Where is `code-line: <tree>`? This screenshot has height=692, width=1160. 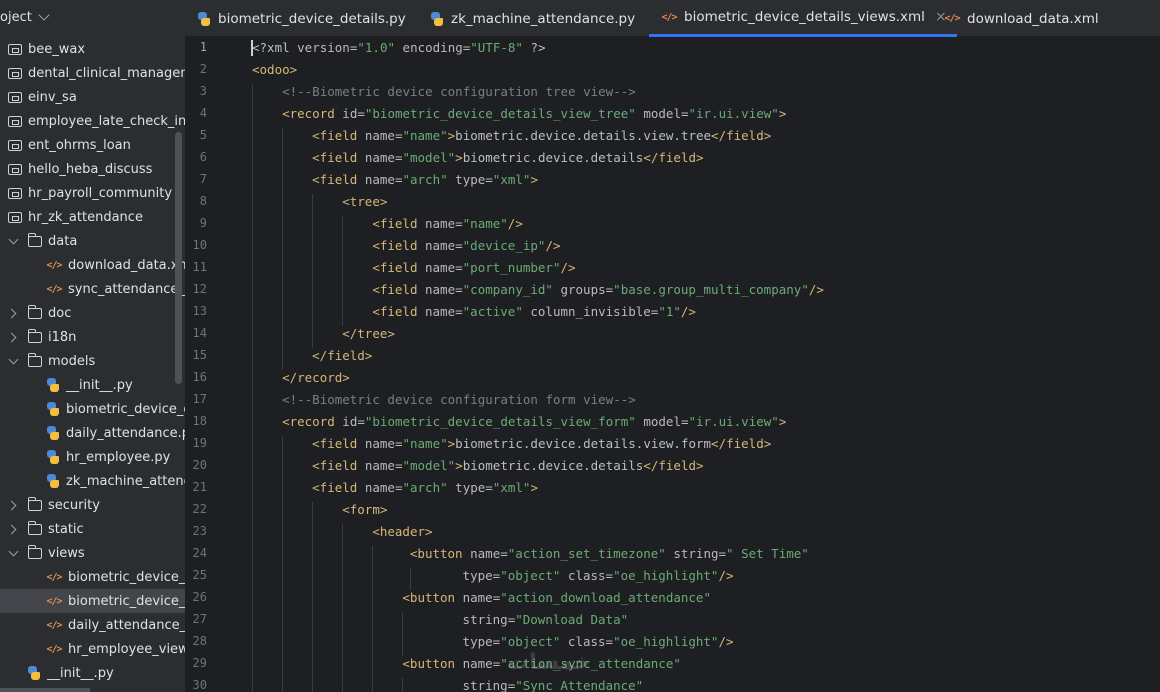
code-line: <tree> is located at coordinates (364, 201).